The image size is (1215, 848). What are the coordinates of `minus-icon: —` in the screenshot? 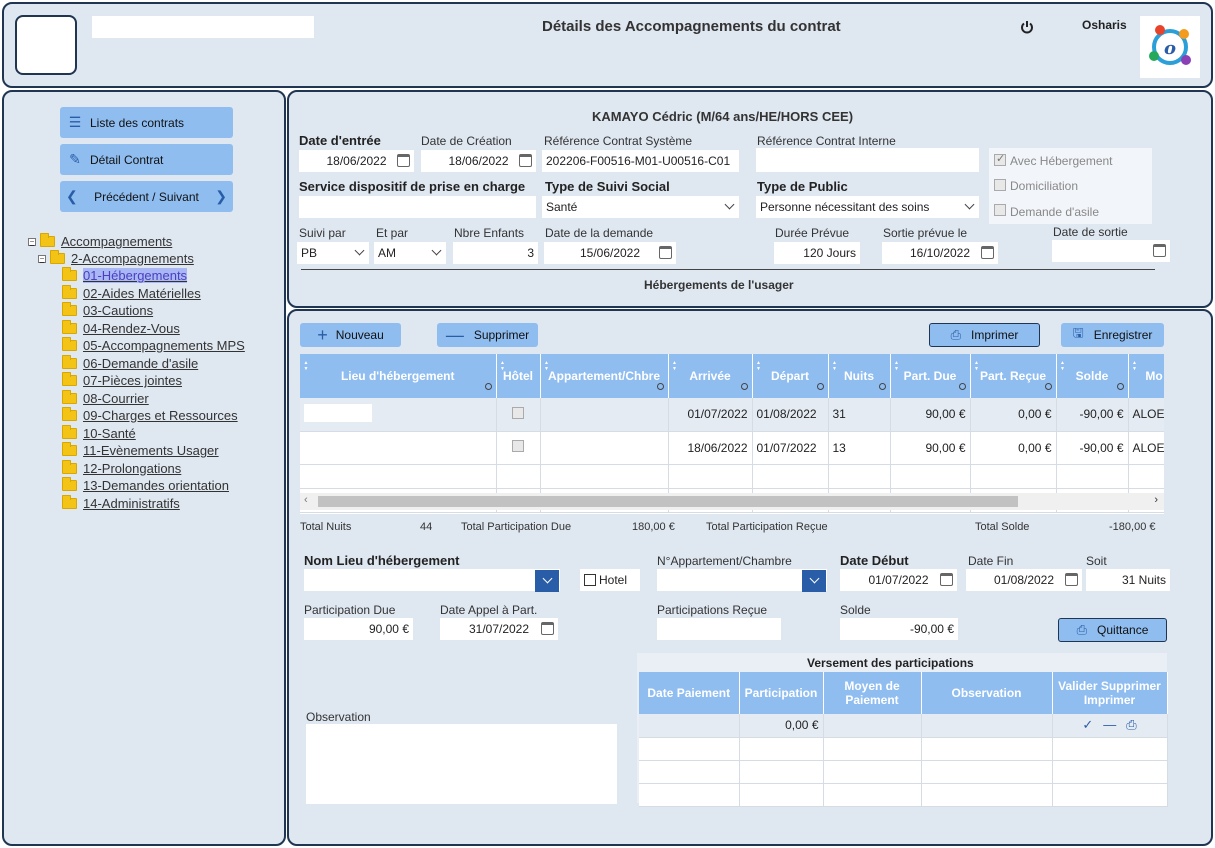 It's located at (1109, 724).